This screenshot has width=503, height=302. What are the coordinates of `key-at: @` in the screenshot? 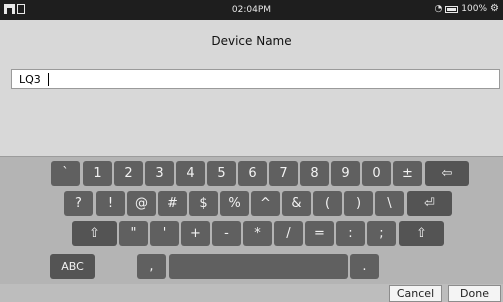 It's located at (141, 203).